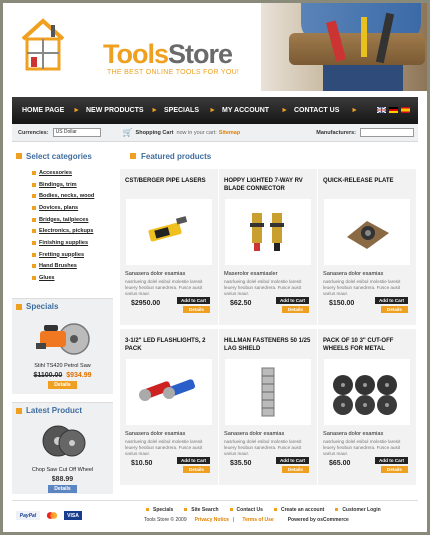 This screenshot has width=430, height=535. Describe the element at coordinates (72, 208) in the screenshot. I see `category-item: Dovices, plans` at that location.